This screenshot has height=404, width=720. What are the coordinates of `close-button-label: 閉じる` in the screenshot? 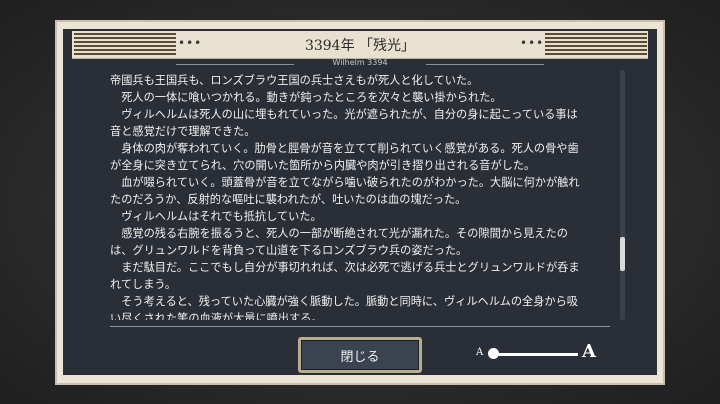 It's located at (360, 357).